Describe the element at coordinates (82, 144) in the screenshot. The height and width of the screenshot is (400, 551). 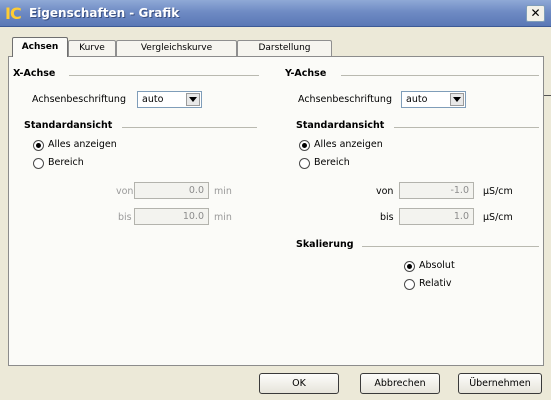
I see `x-show-all-label: Alles anzeigen` at that location.